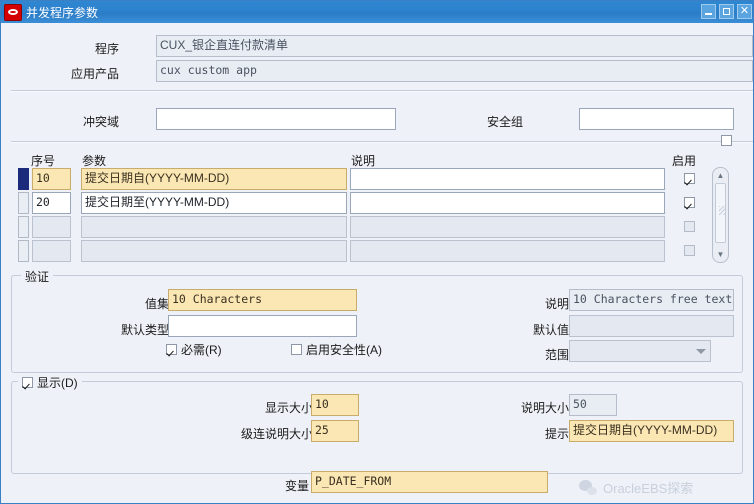 The height and width of the screenshot is (504, 754). I want to click on scrollbar-thumb, so click(720, 213).